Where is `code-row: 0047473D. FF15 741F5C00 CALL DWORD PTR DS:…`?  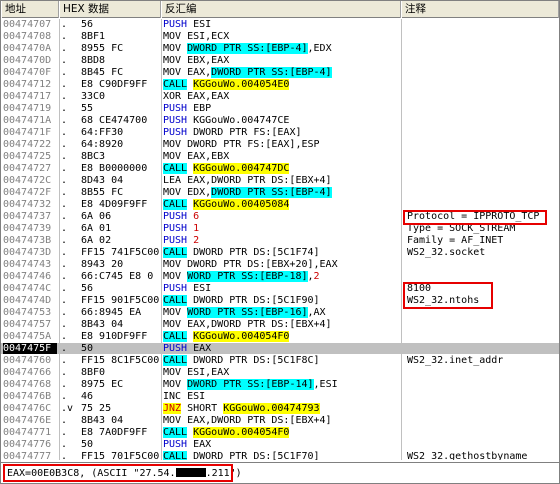 code-row: 0047473D. FF15 741F5C00 CALL DWORD PTR DS:… is located at coordinates (280, 252).